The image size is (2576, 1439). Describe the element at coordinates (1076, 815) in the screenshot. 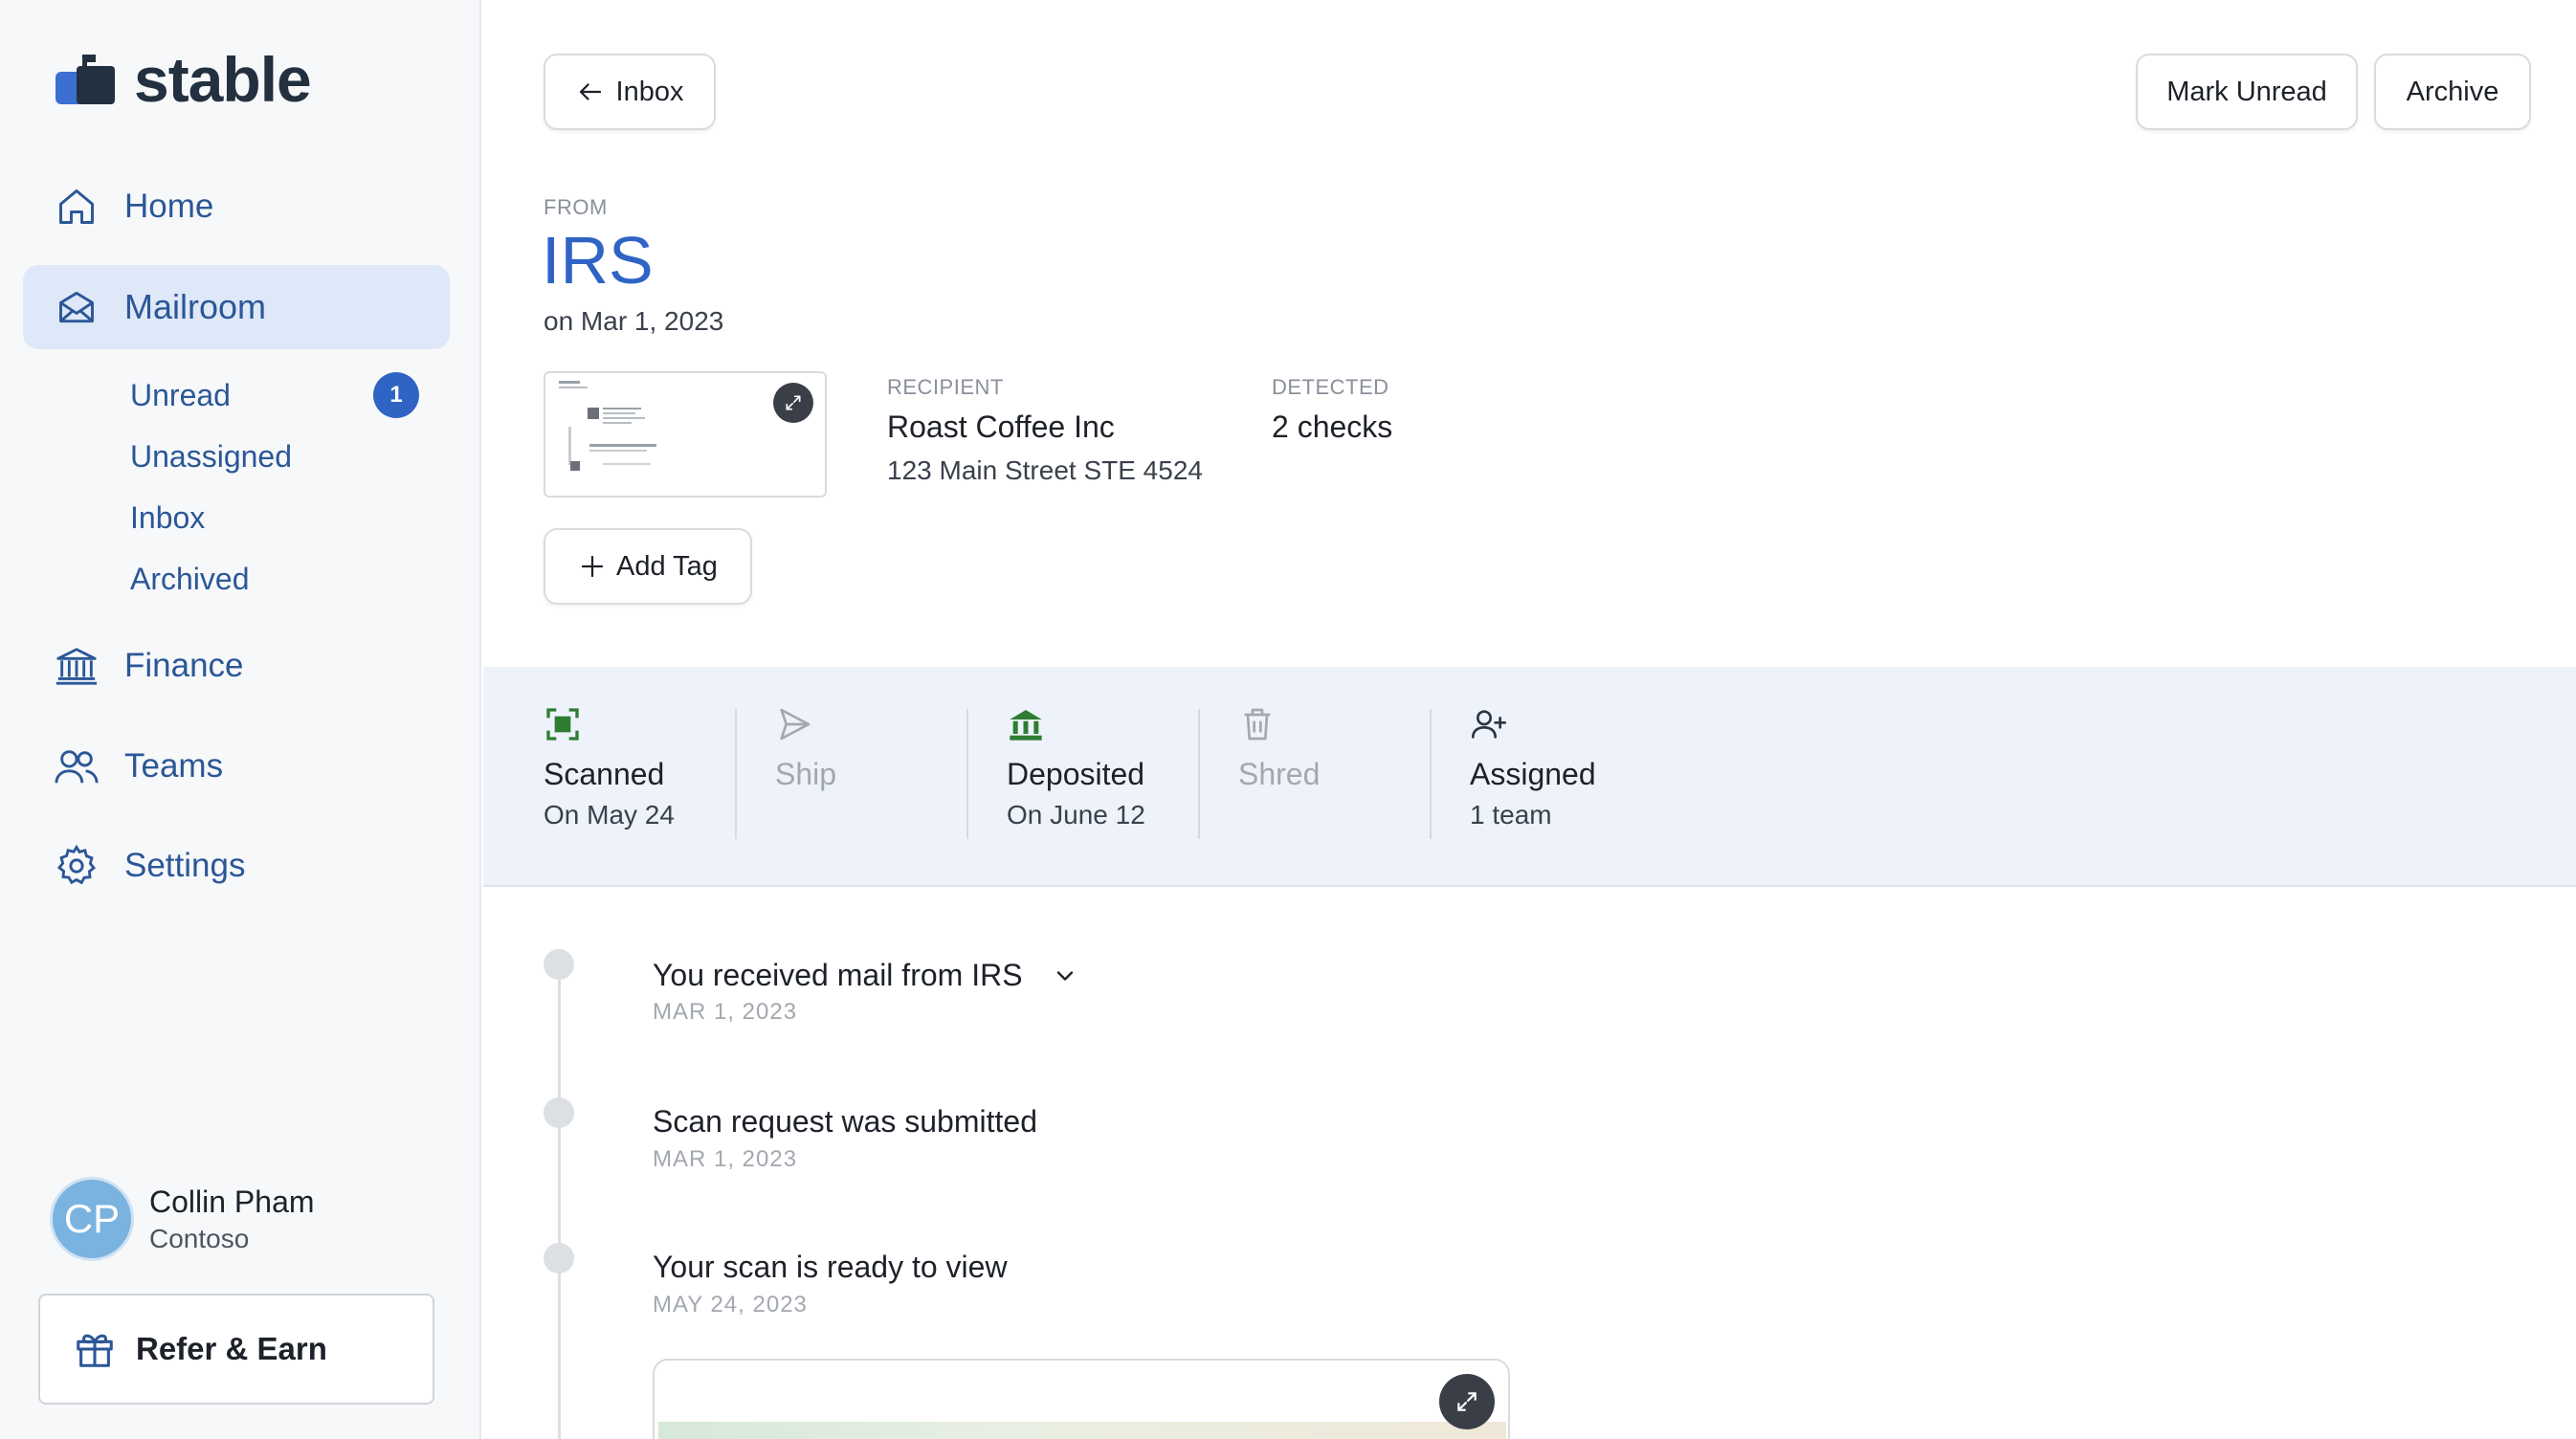

I see `step-date: On June 12` at that location.